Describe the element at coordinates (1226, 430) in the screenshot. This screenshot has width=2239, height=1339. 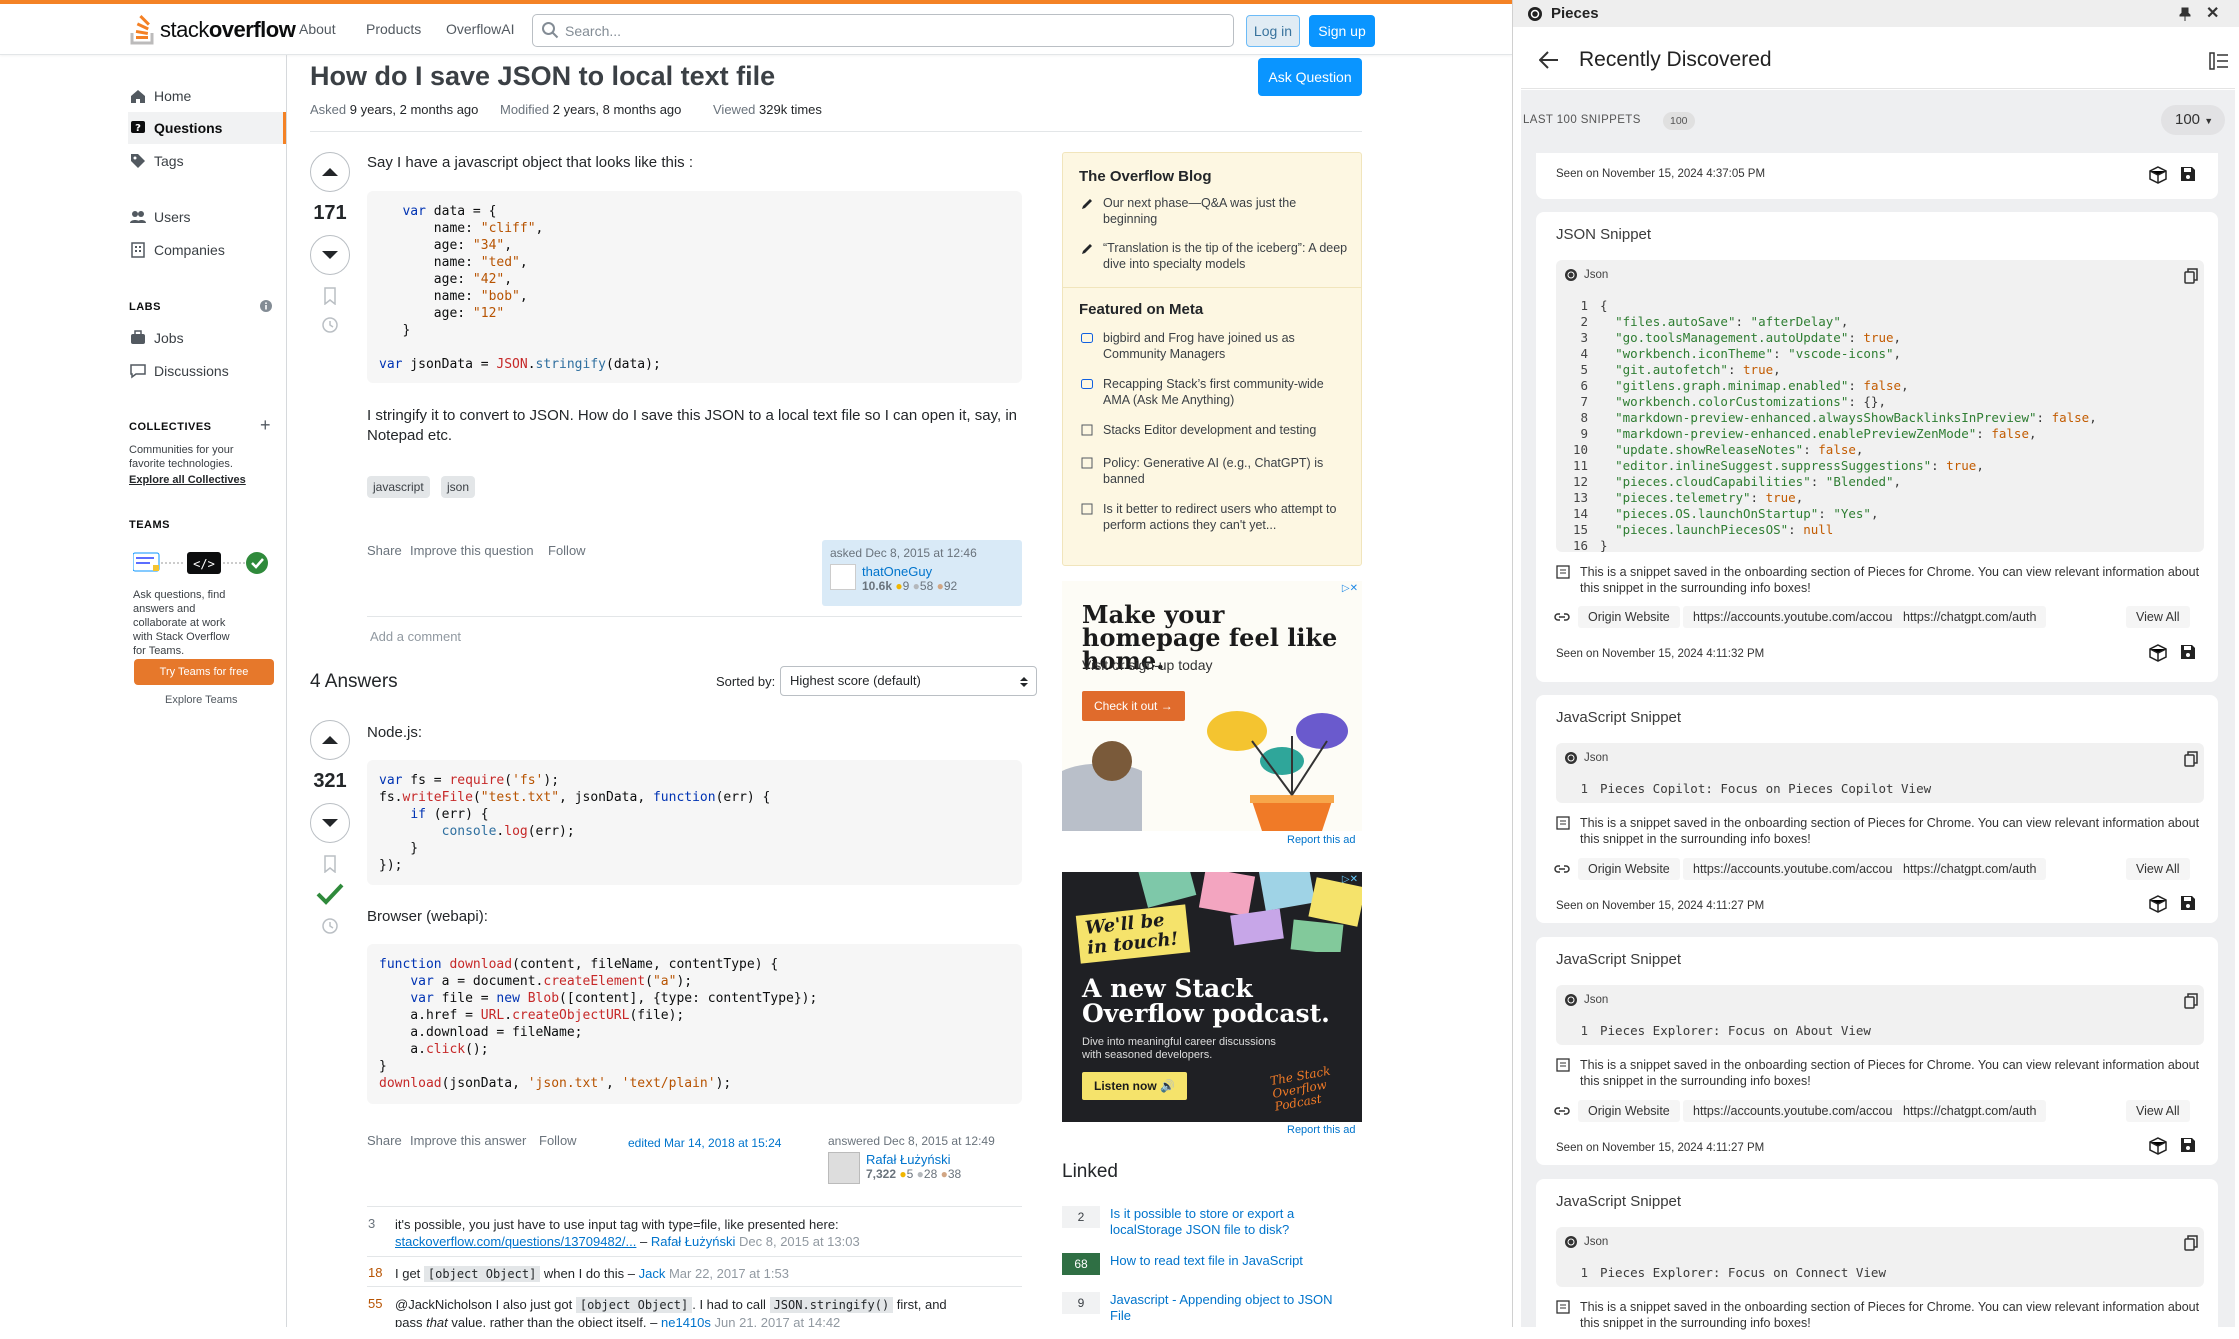
I see `meta-item: Stacks Editor development and testing` at that location.